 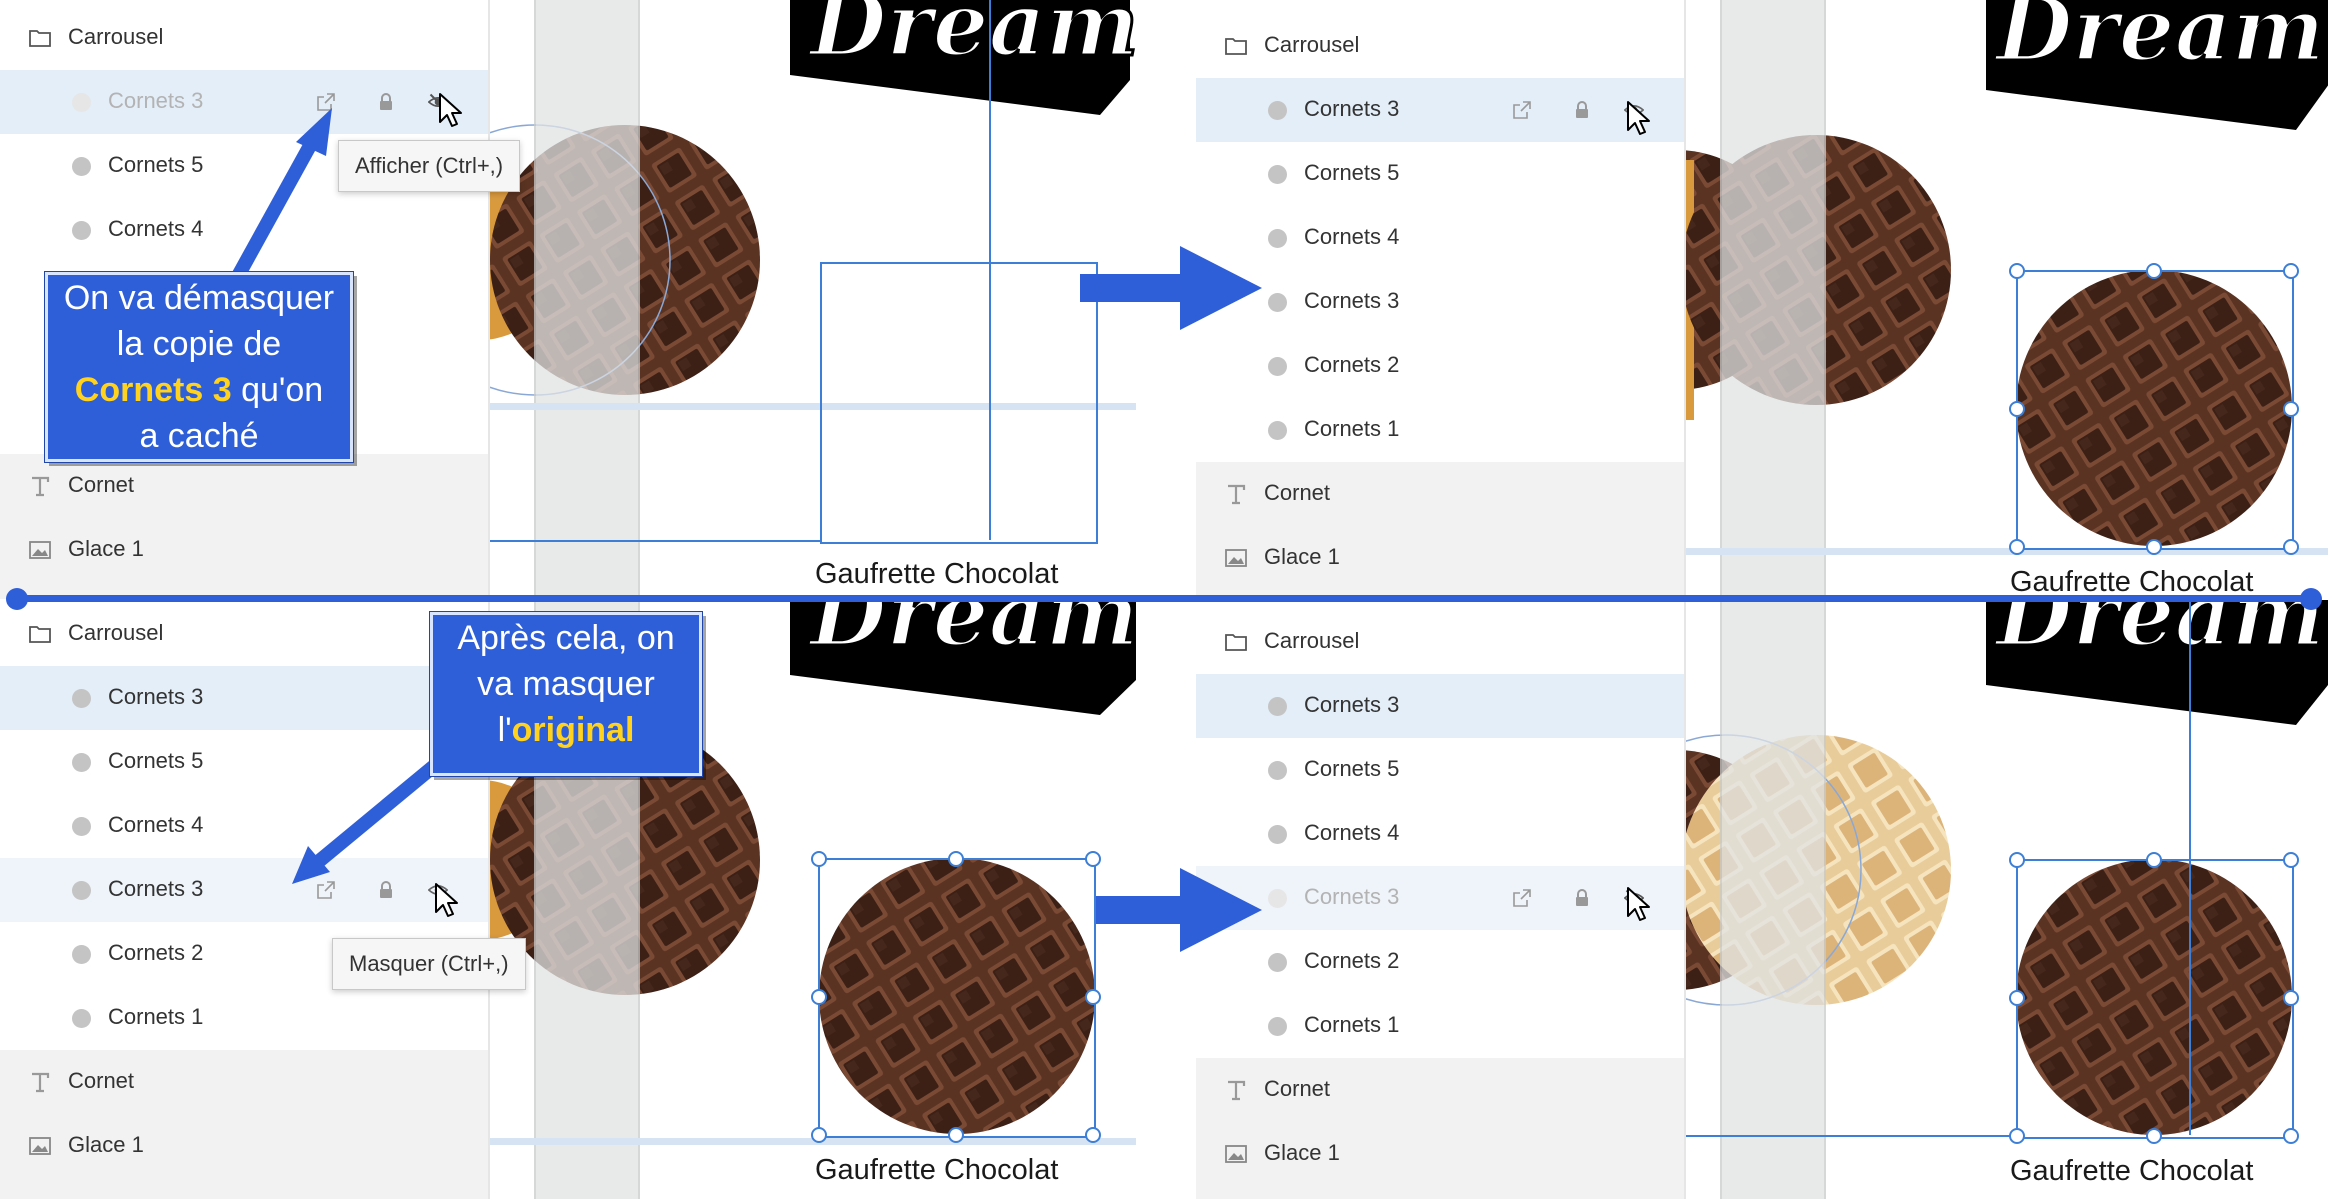 What do you see at coordinates (17, 599) in the screenshot?
I see `divider-end-dot` at bounding box center [17, 599].